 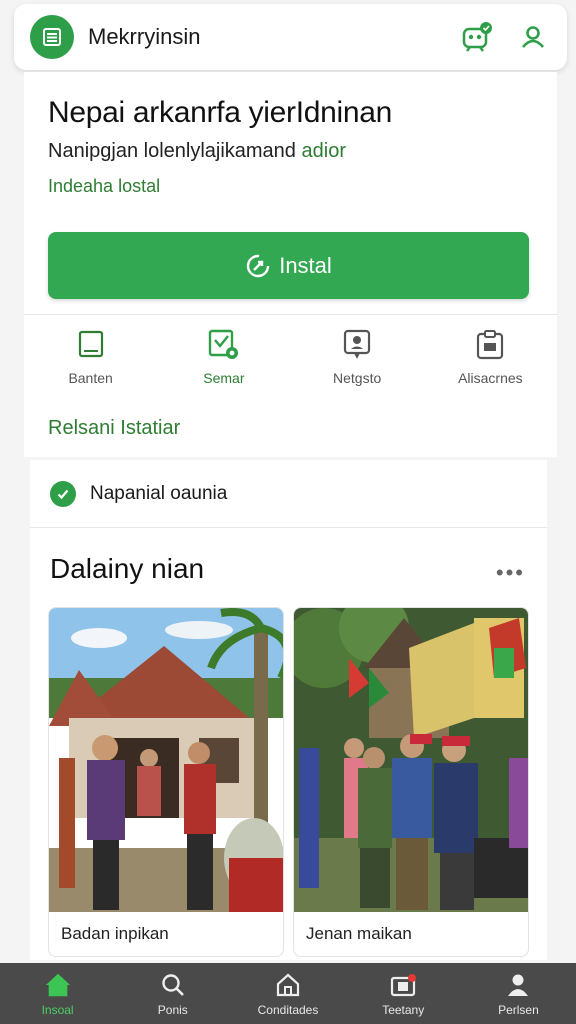 I want to click on nav-conditions: Conditades, so click(x=287, y=993).